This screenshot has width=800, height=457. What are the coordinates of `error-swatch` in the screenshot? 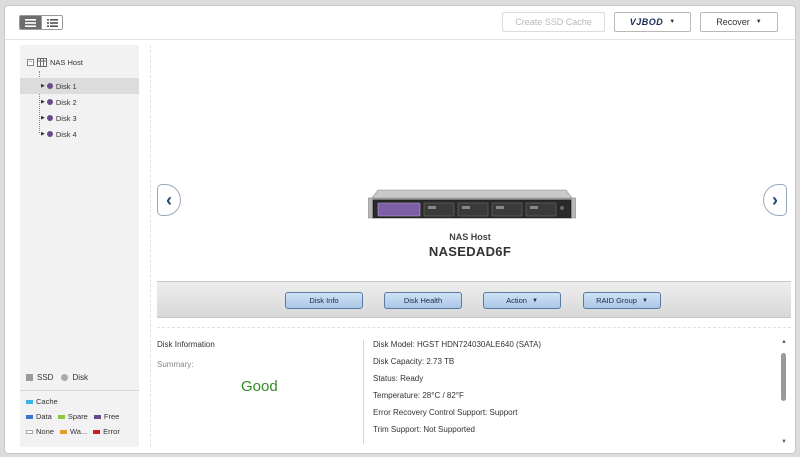 It's located at (97, 431).